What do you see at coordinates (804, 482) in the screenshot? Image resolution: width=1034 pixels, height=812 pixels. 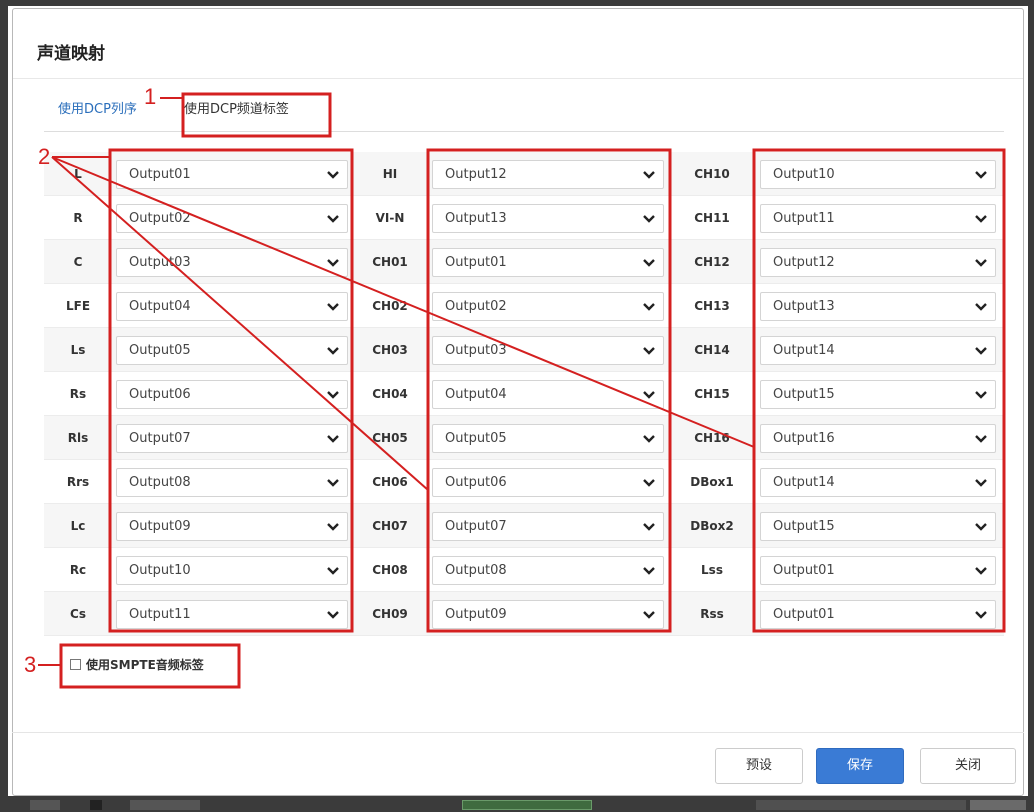 I see `output-select-value: Output14` at bounding box center [804, 482].